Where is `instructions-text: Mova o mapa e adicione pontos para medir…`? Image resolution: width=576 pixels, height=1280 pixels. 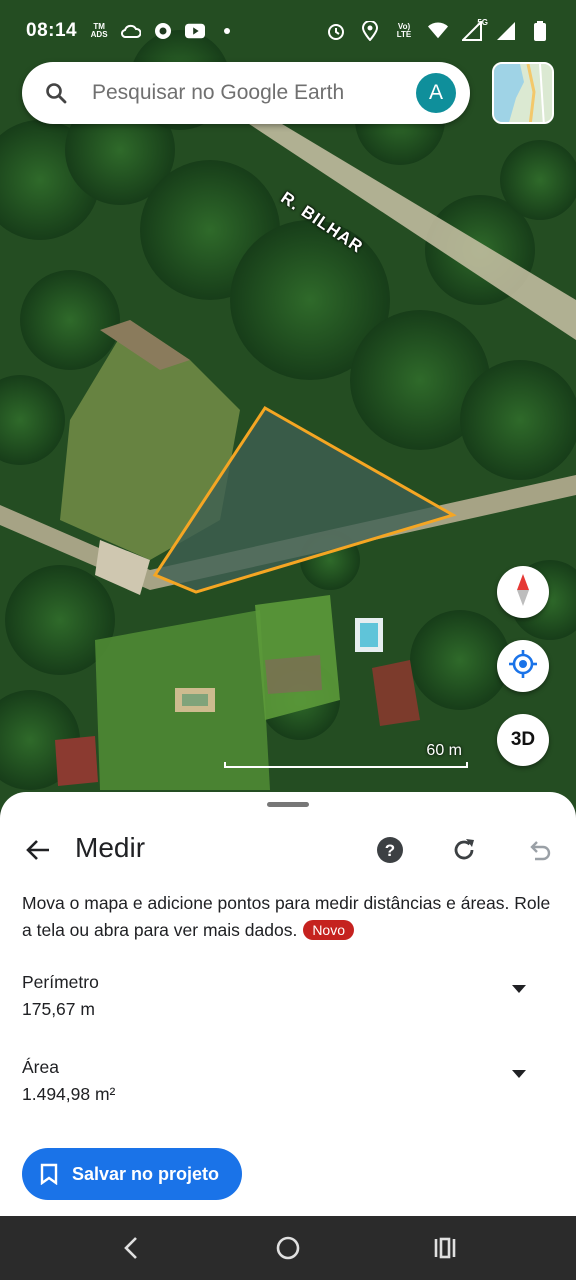
instructions-text: Mova o mapa e adicione pontos para medir… is located at coordinates (287, 917).